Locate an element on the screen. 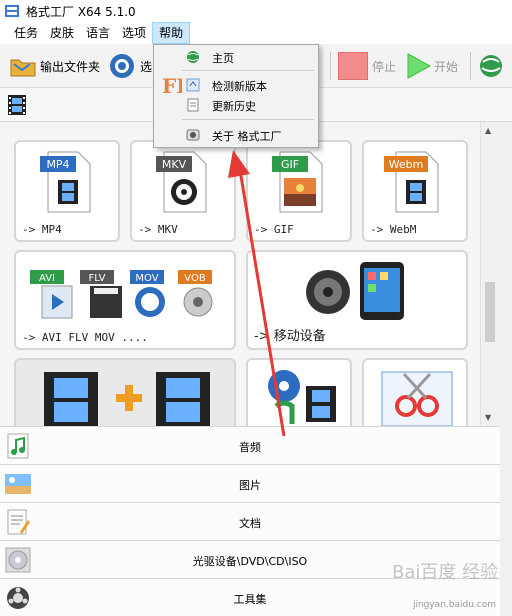 This screenshot has width=512, height=616. document-icon is located at coordinates (193, 105).